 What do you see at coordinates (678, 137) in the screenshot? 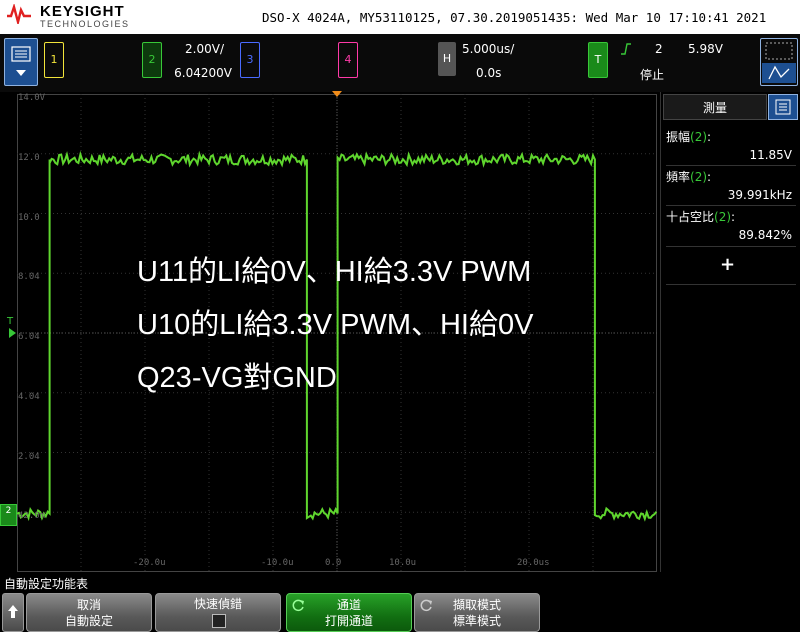
I see `measure-1-name: 振幅` at bounding box center [678, 137].